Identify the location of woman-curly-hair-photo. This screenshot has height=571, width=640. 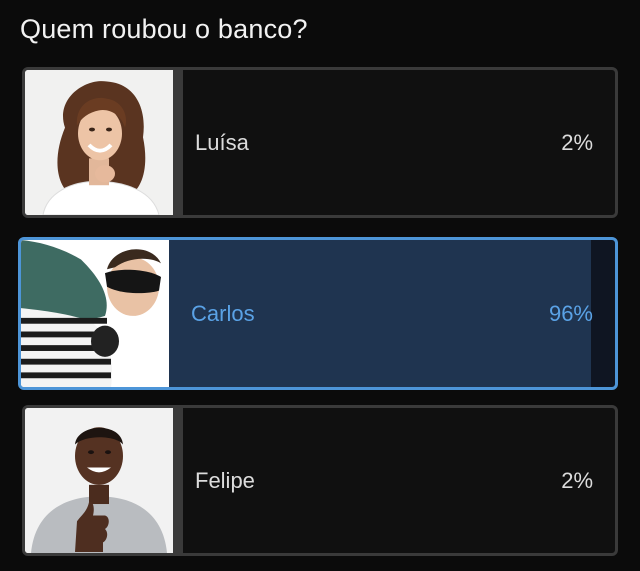
(99, 142).